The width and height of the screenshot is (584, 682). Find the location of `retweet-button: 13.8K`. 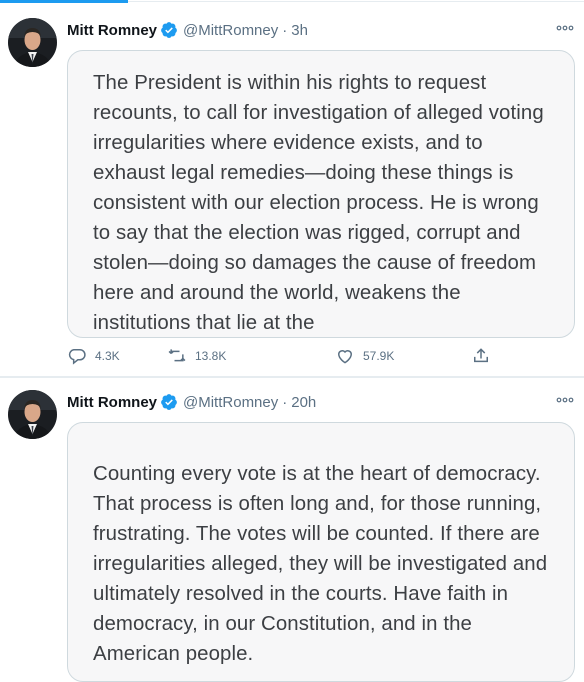

retweet-button: 13.8K is located at coordinates (196, 356).